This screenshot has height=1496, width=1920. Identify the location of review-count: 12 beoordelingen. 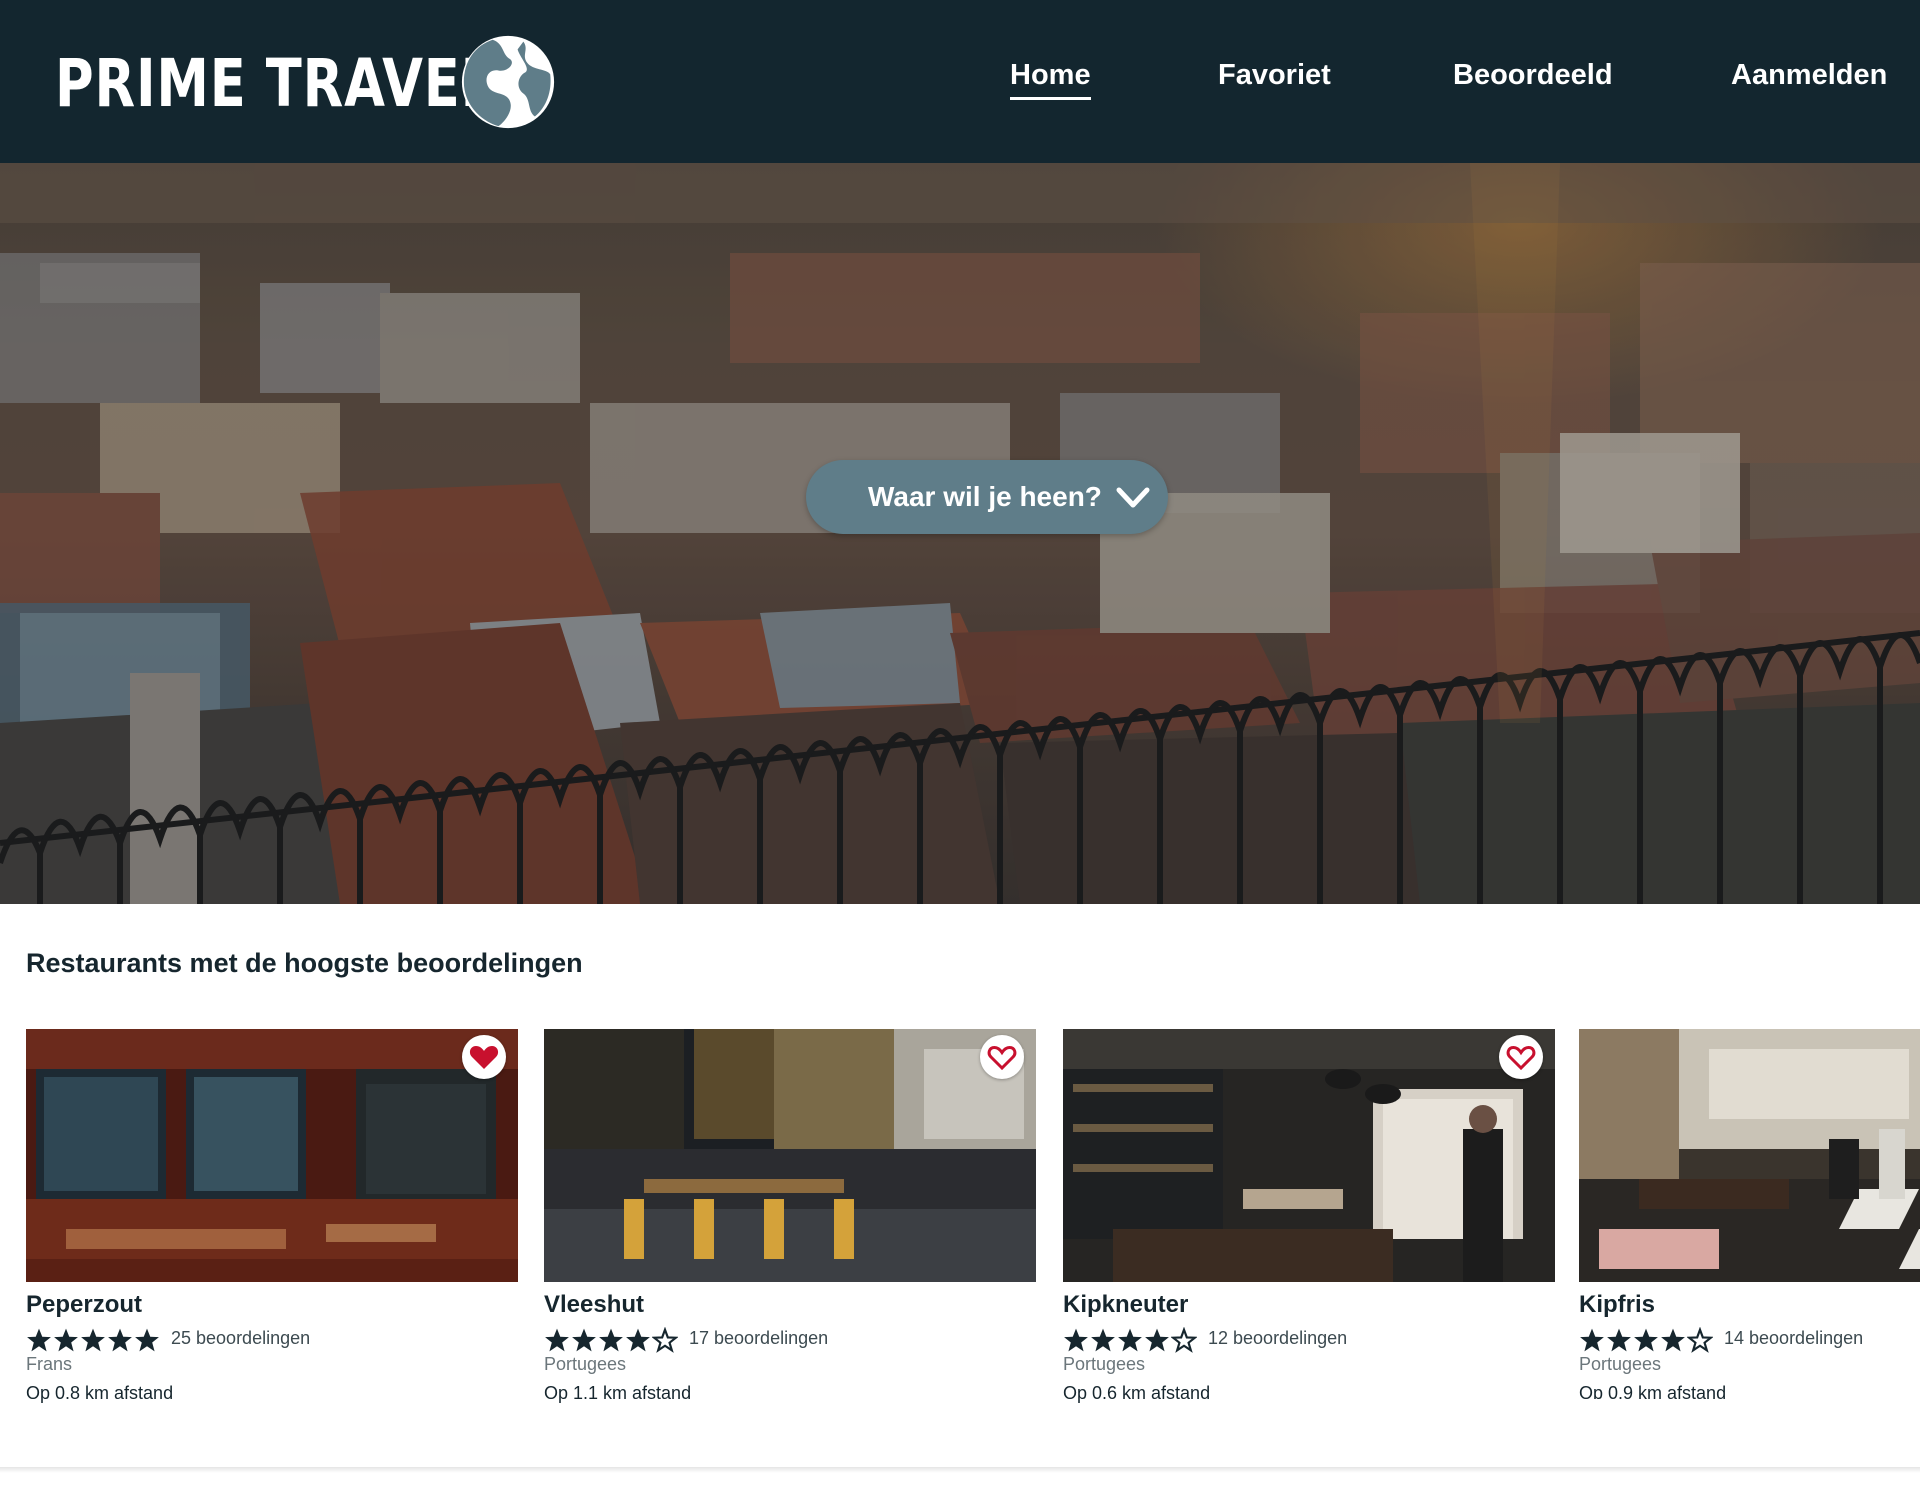
(1278, 1338).